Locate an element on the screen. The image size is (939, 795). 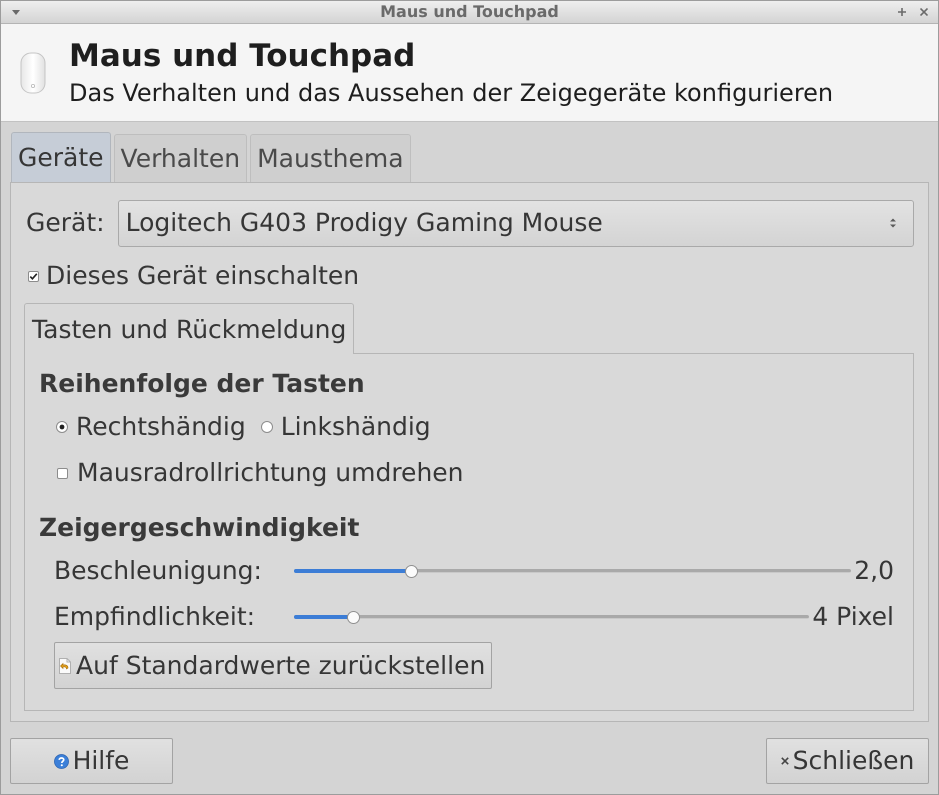
header-subtitle: Das Verhalten und das Aussehen der Zeigegeräte konfigurieren is located at coordinates (451, 93).